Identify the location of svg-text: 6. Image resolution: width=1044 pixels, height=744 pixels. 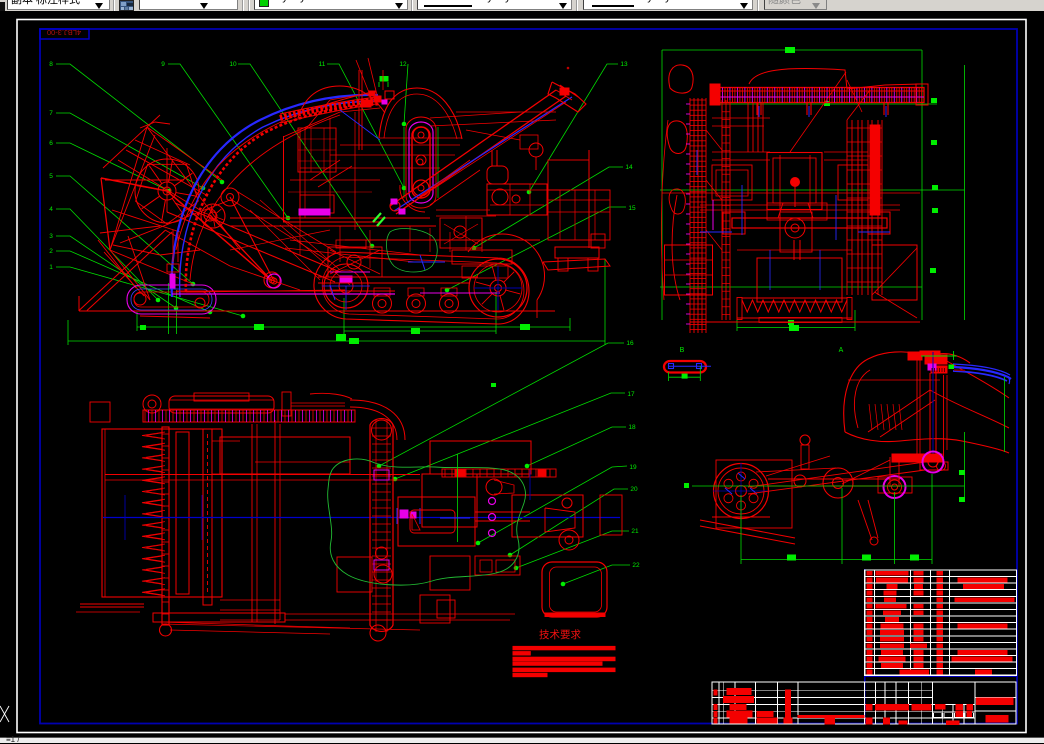
(51, 143).